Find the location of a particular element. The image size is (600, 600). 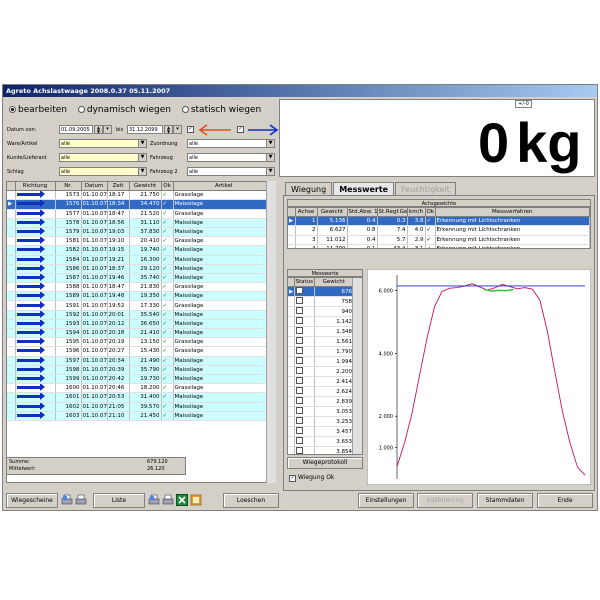

col-messverfahren: Messverfahren is located at coordinates (512, 213).